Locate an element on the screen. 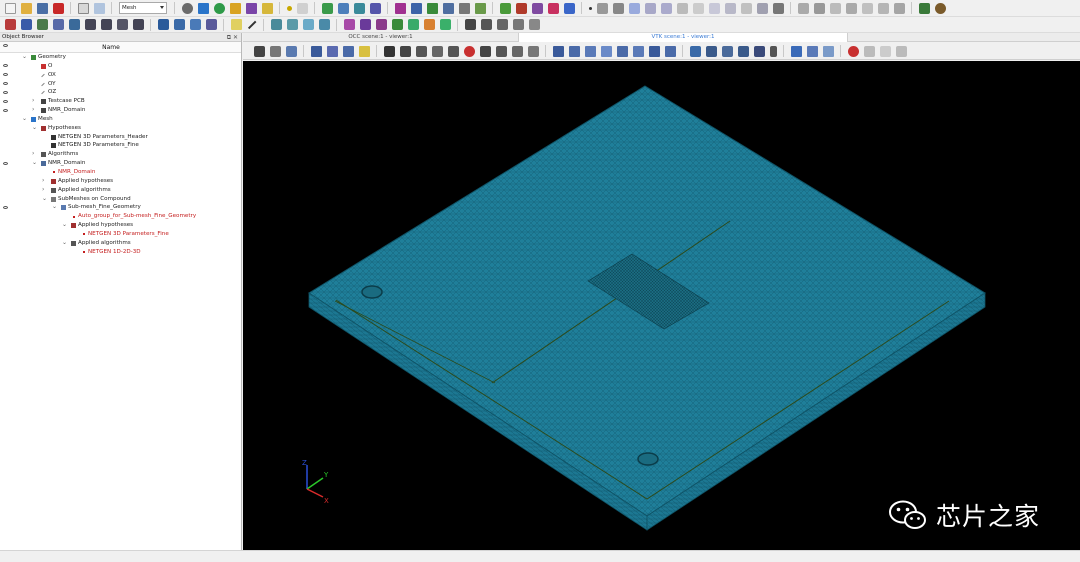  extrusion-icon is located at coordinates (276, 24).